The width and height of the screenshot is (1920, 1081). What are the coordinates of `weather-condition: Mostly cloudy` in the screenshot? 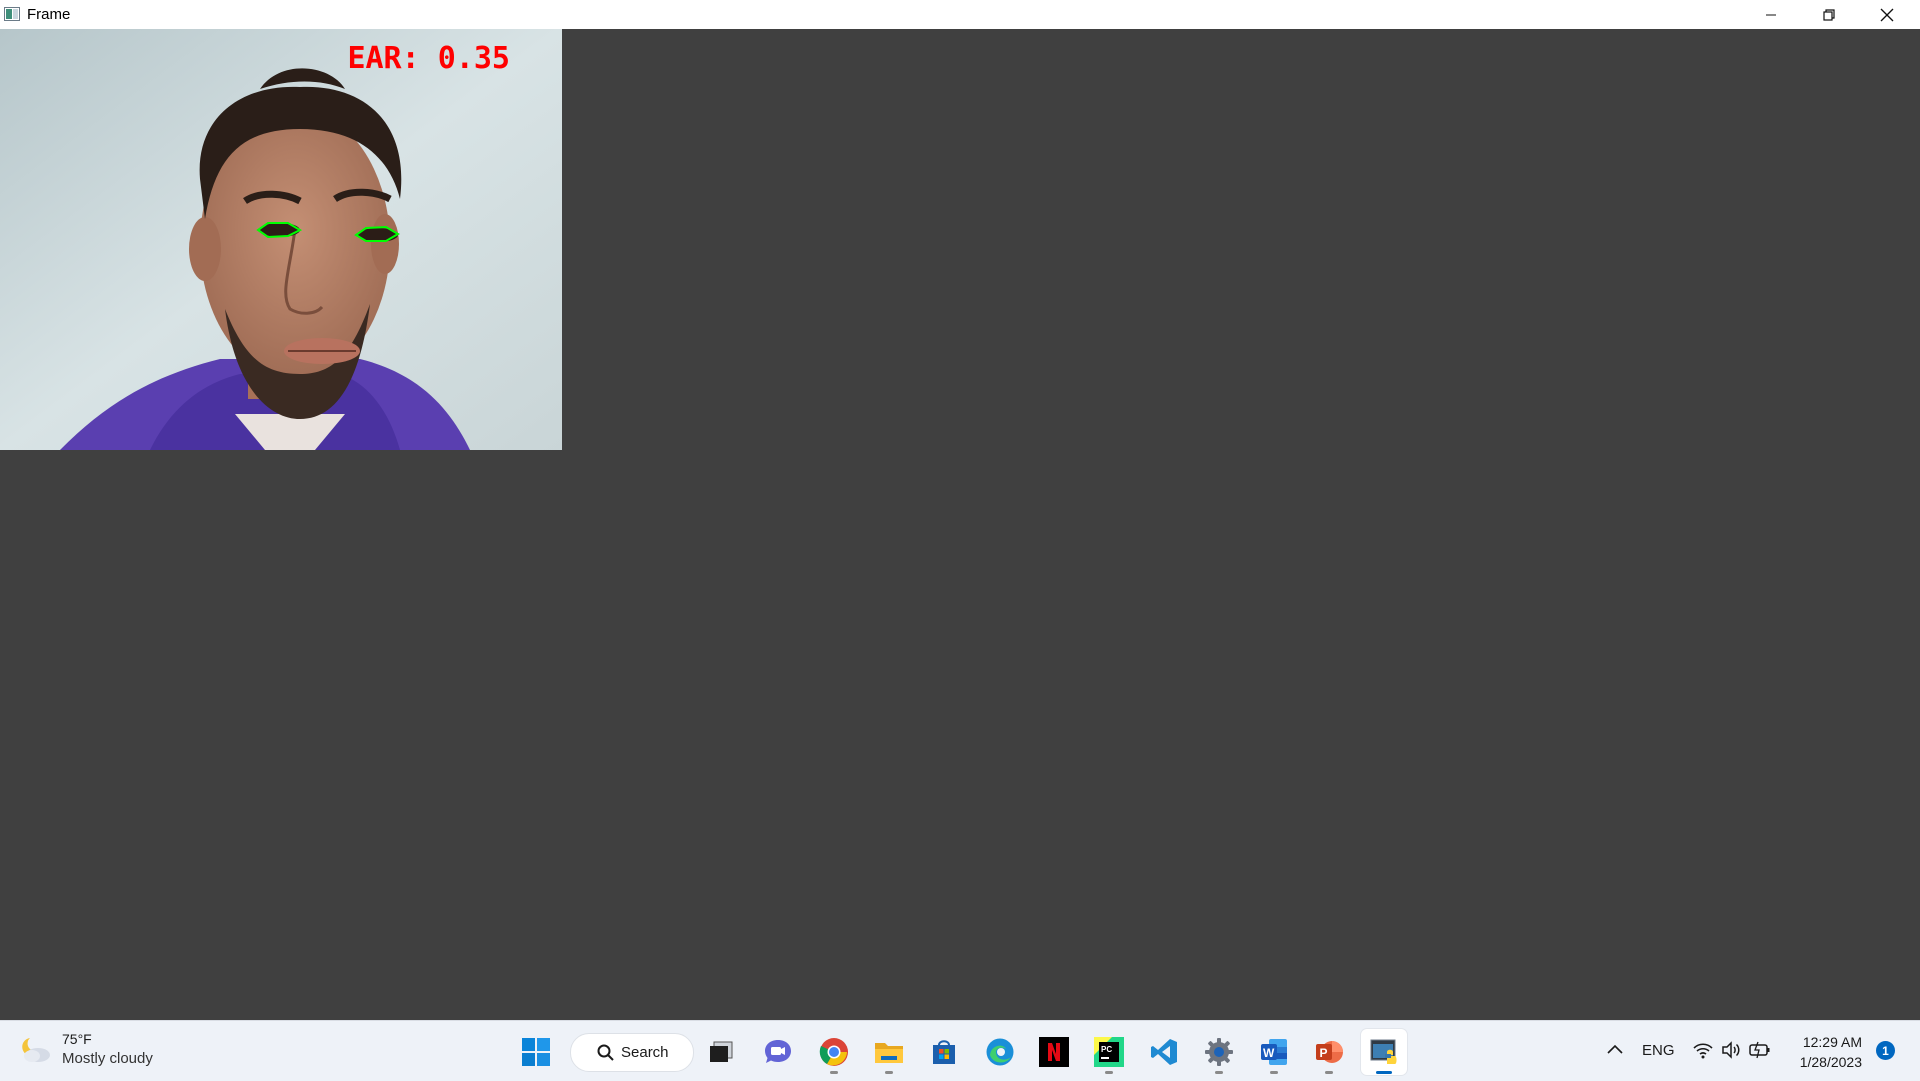 It's located at (107, 1058).